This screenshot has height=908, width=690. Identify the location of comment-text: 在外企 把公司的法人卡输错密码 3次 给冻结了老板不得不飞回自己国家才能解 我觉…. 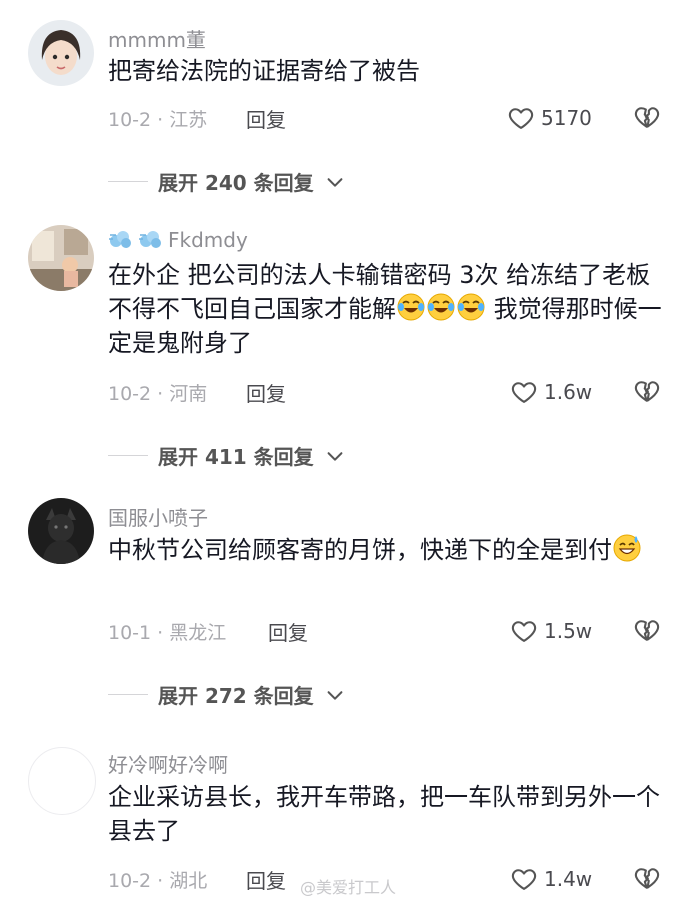
(385, 309).